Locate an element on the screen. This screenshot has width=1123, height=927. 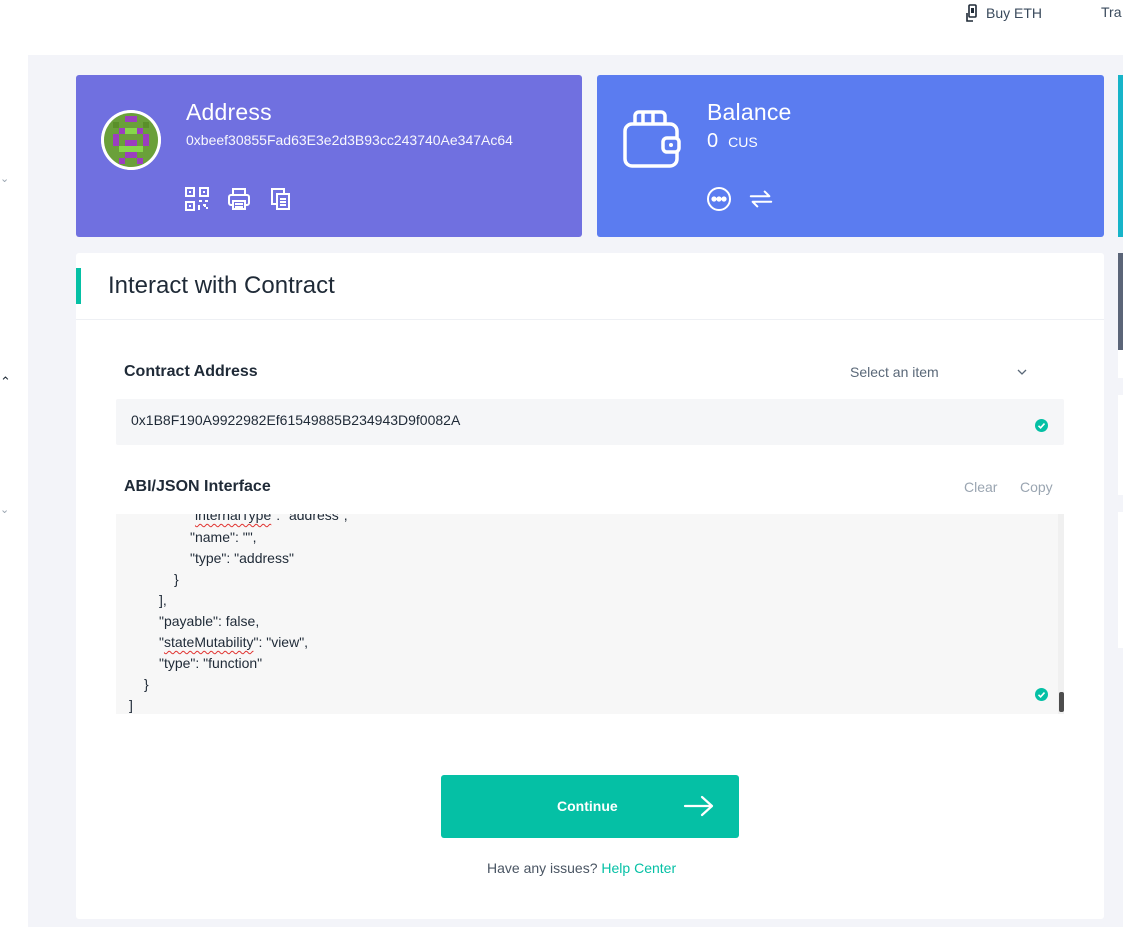
contract-select-placeholder: Select an item is located at coordinates (894, 372).